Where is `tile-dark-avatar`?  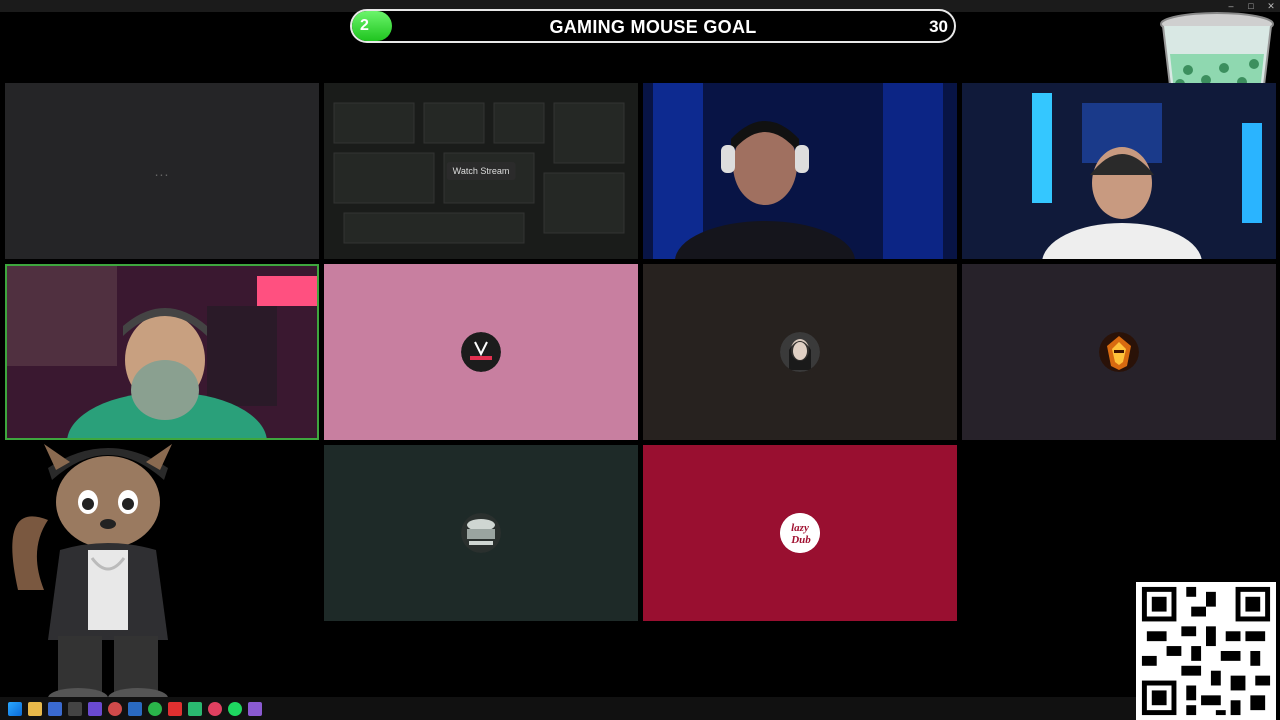
tile-dark-avatar is located at coordinates (800, 352).